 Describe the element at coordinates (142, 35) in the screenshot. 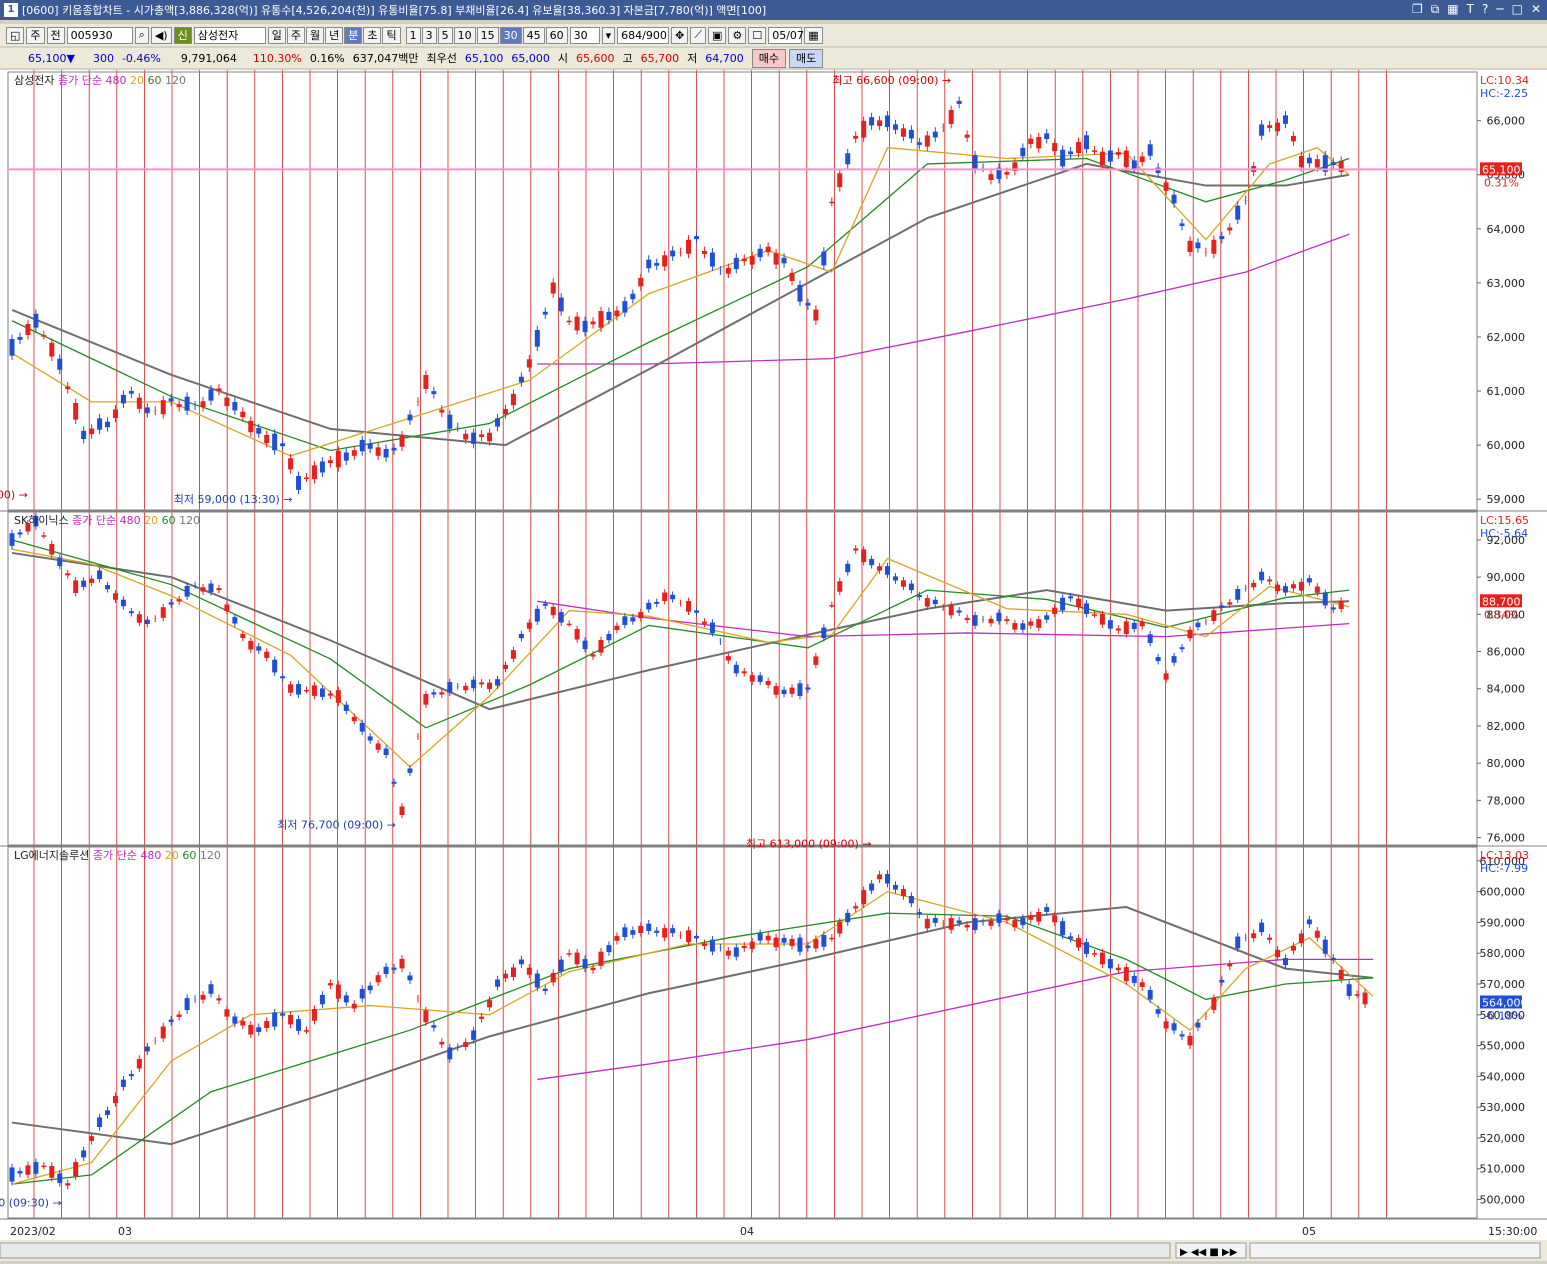

I see `search-icon: ⌕` at that location.